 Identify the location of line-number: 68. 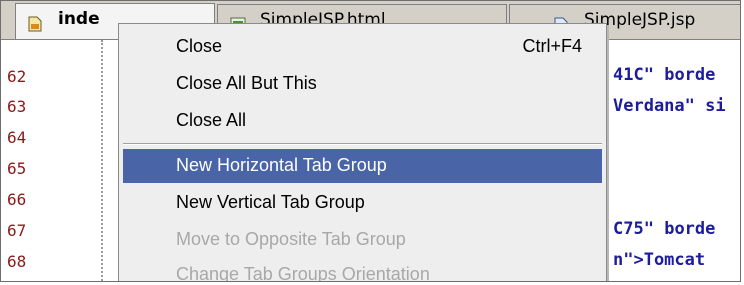
(17, 261).